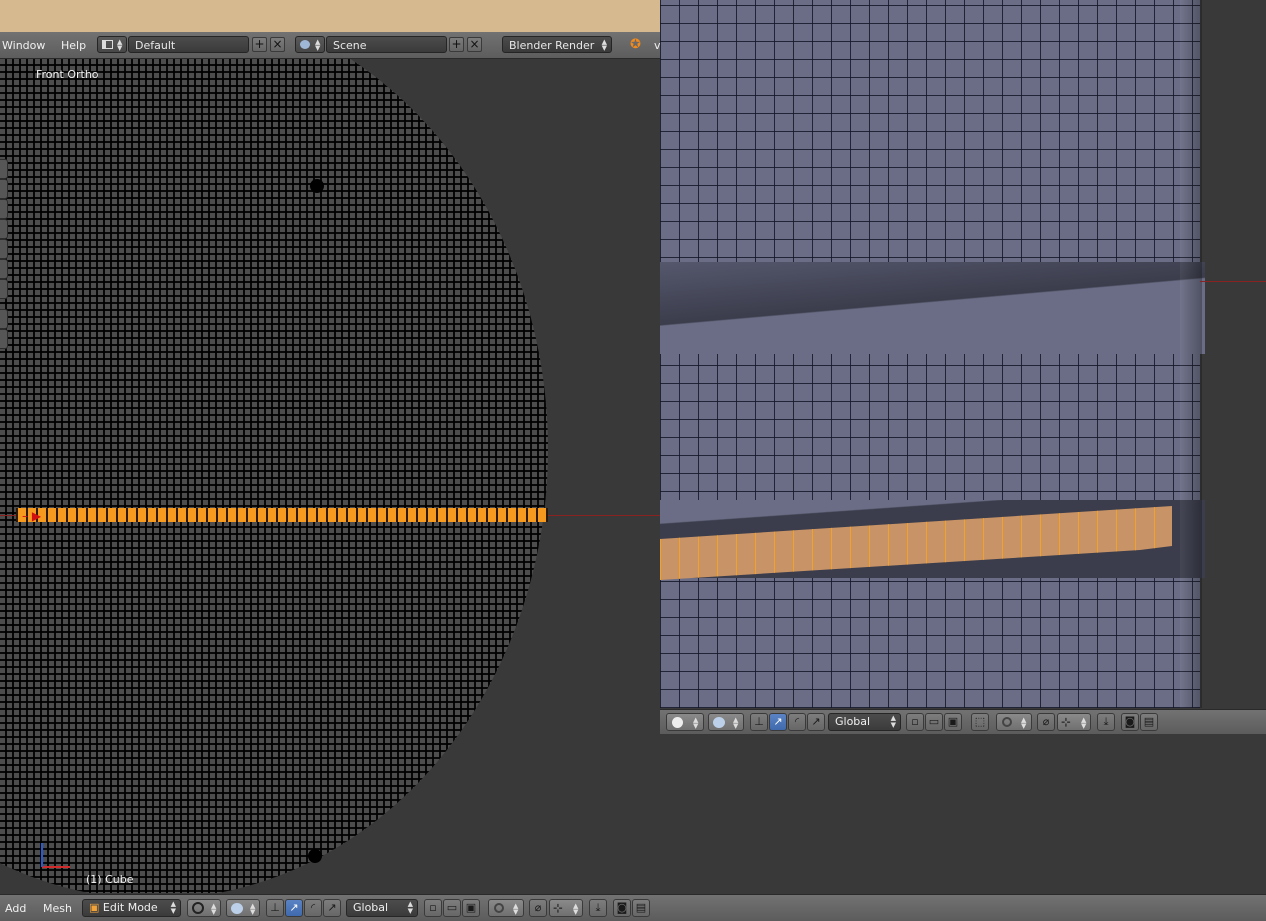  Describe the element at coordinates (474, 44) in the screenshot. I see `remove-scene-button: ×` at that location.